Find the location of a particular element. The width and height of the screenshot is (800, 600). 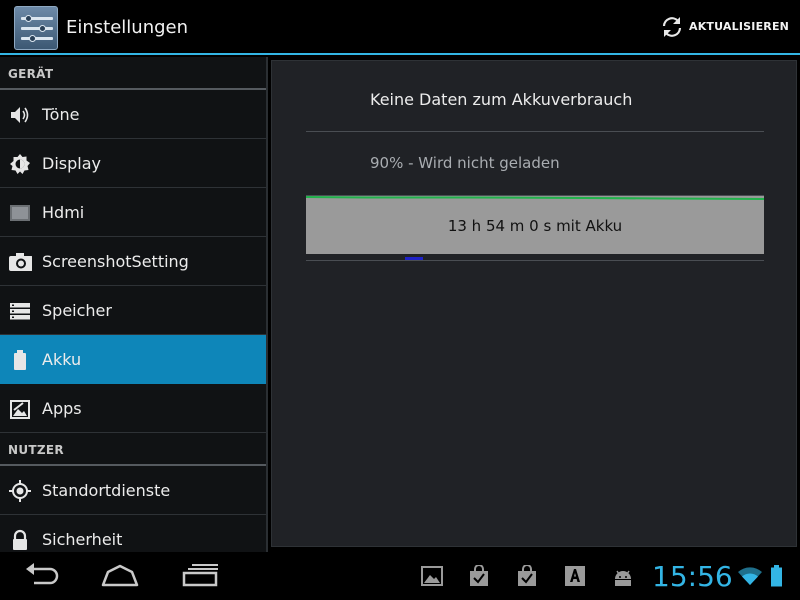

sidebar-item-label: Display is located at coordinates (71, 163).